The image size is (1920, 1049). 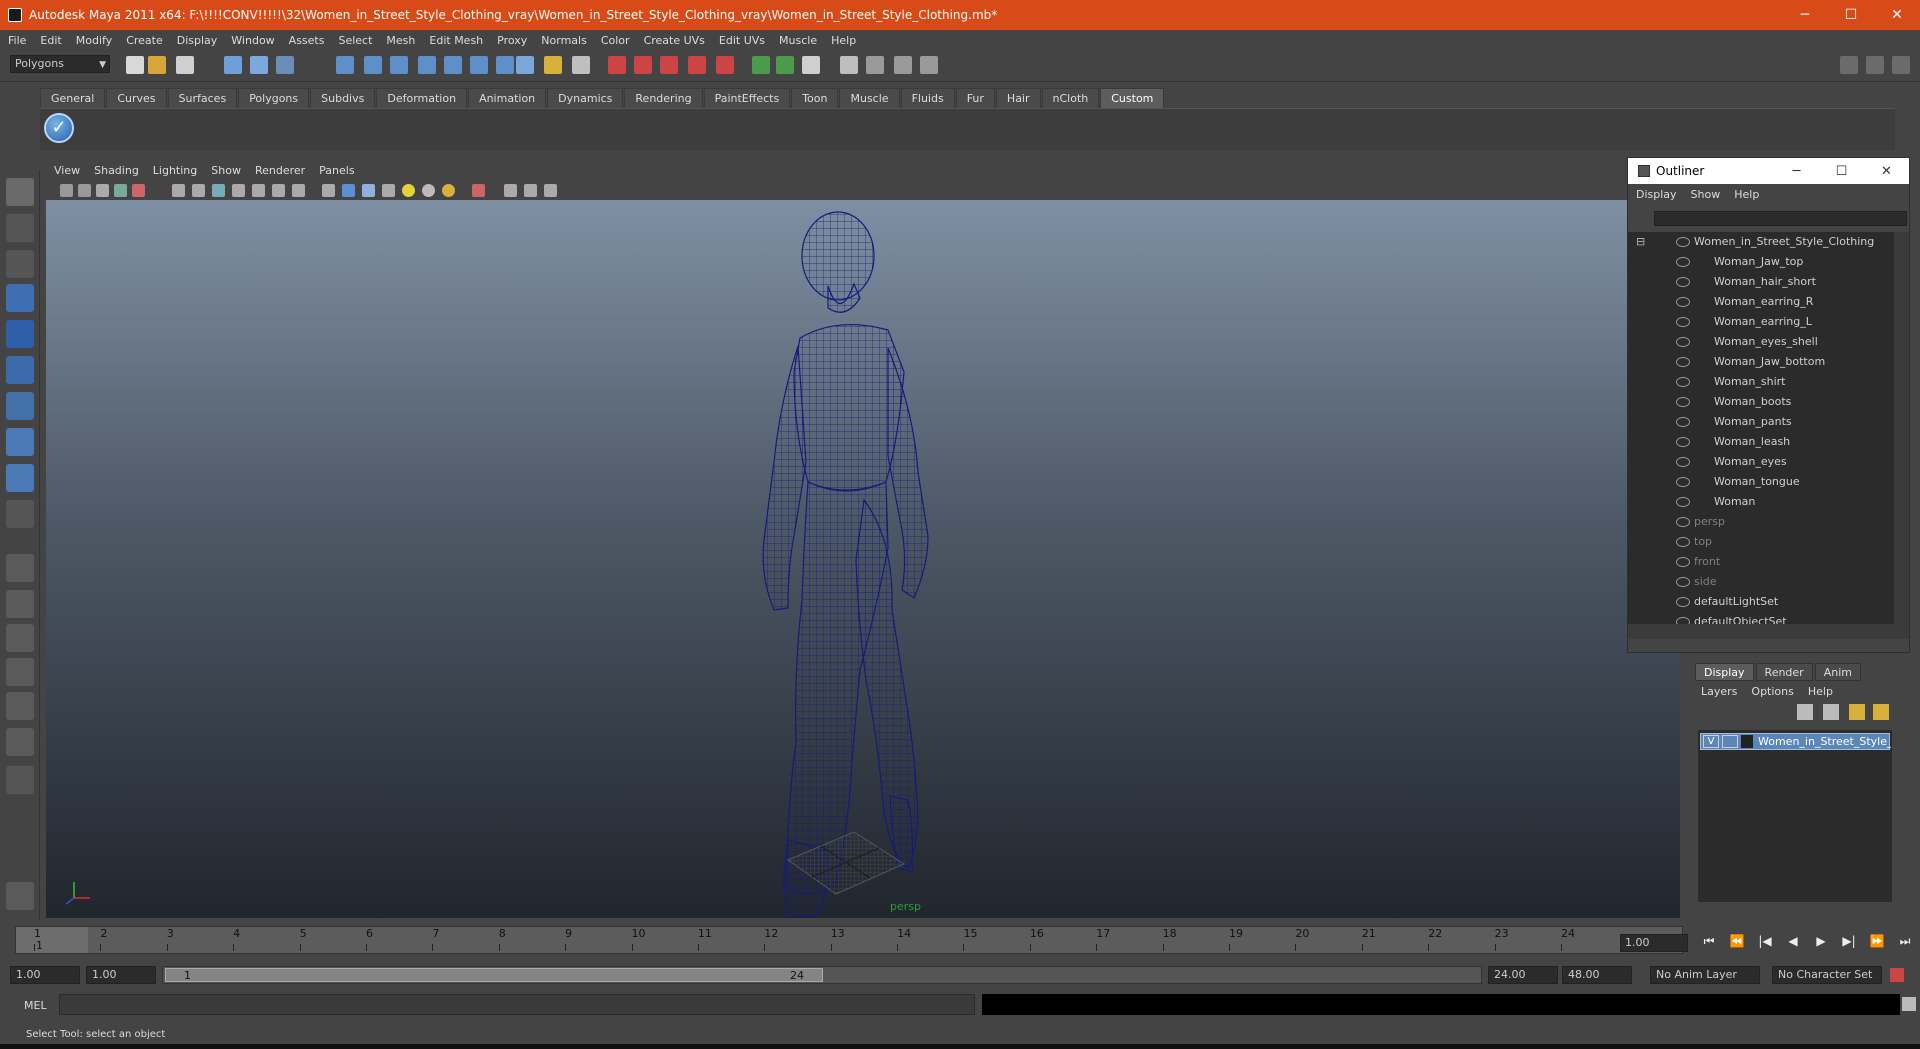 I want to click on outliner-item: Woman_earring_L, so click(x=1761, y=322).